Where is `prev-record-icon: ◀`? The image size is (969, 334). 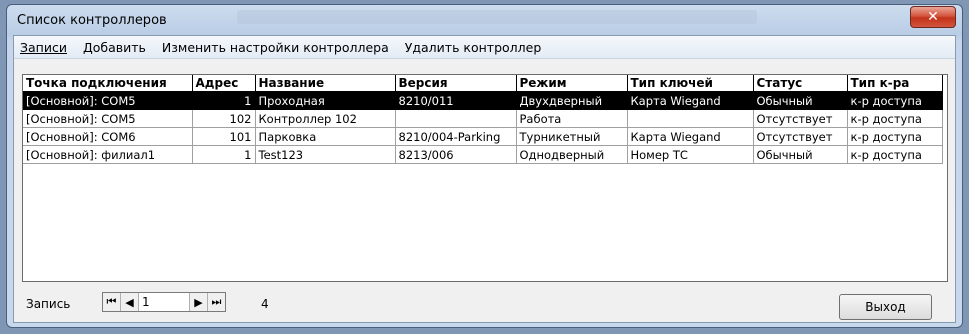
prev-record-icon: ◀ is located at coordinates (129, 302).